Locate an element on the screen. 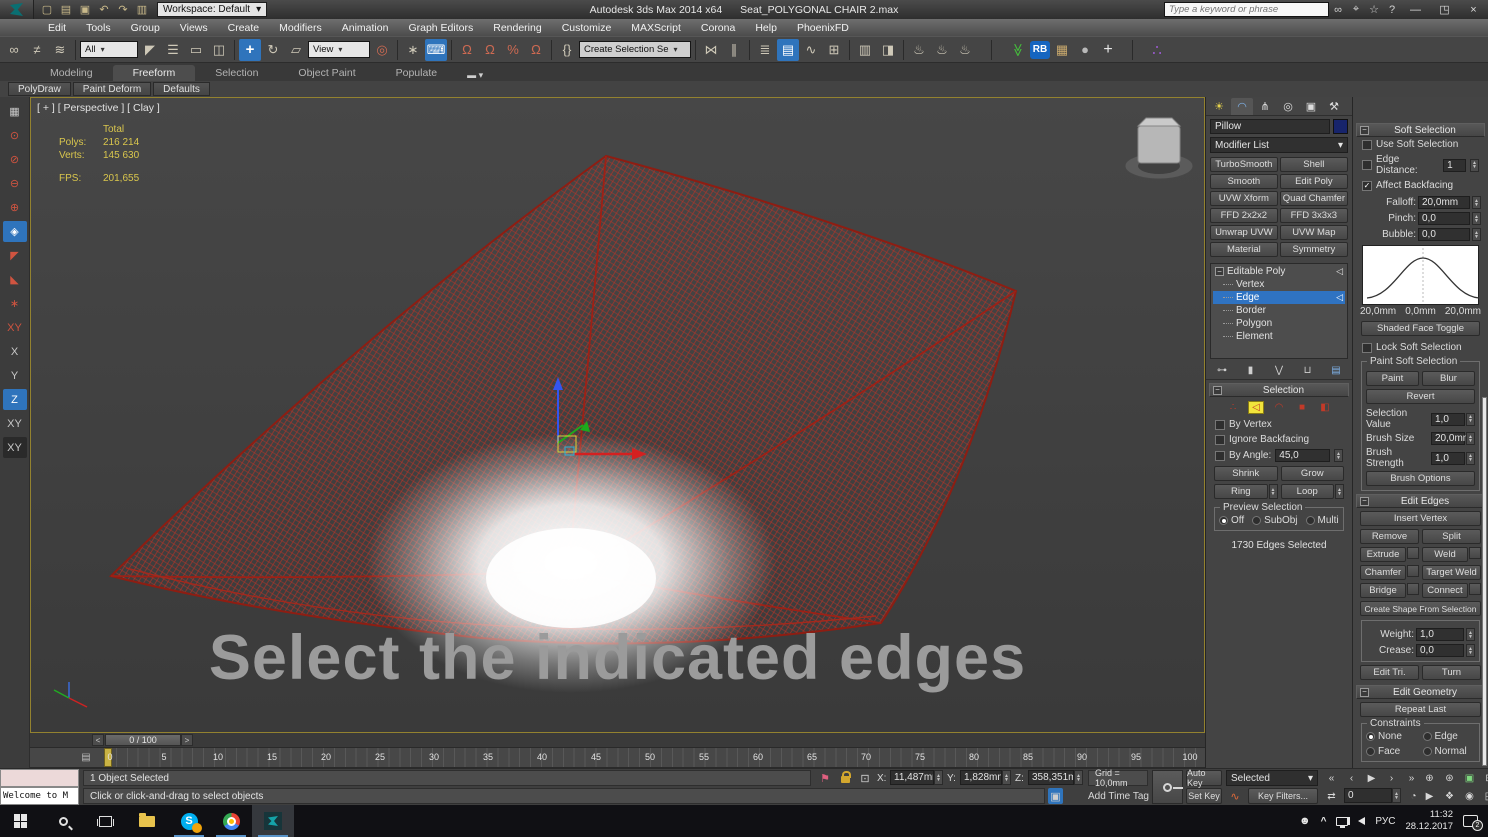 The width and height of the screenshot is (1488, 837). language-indicator: РУС is located at coordinates (1385, 821).